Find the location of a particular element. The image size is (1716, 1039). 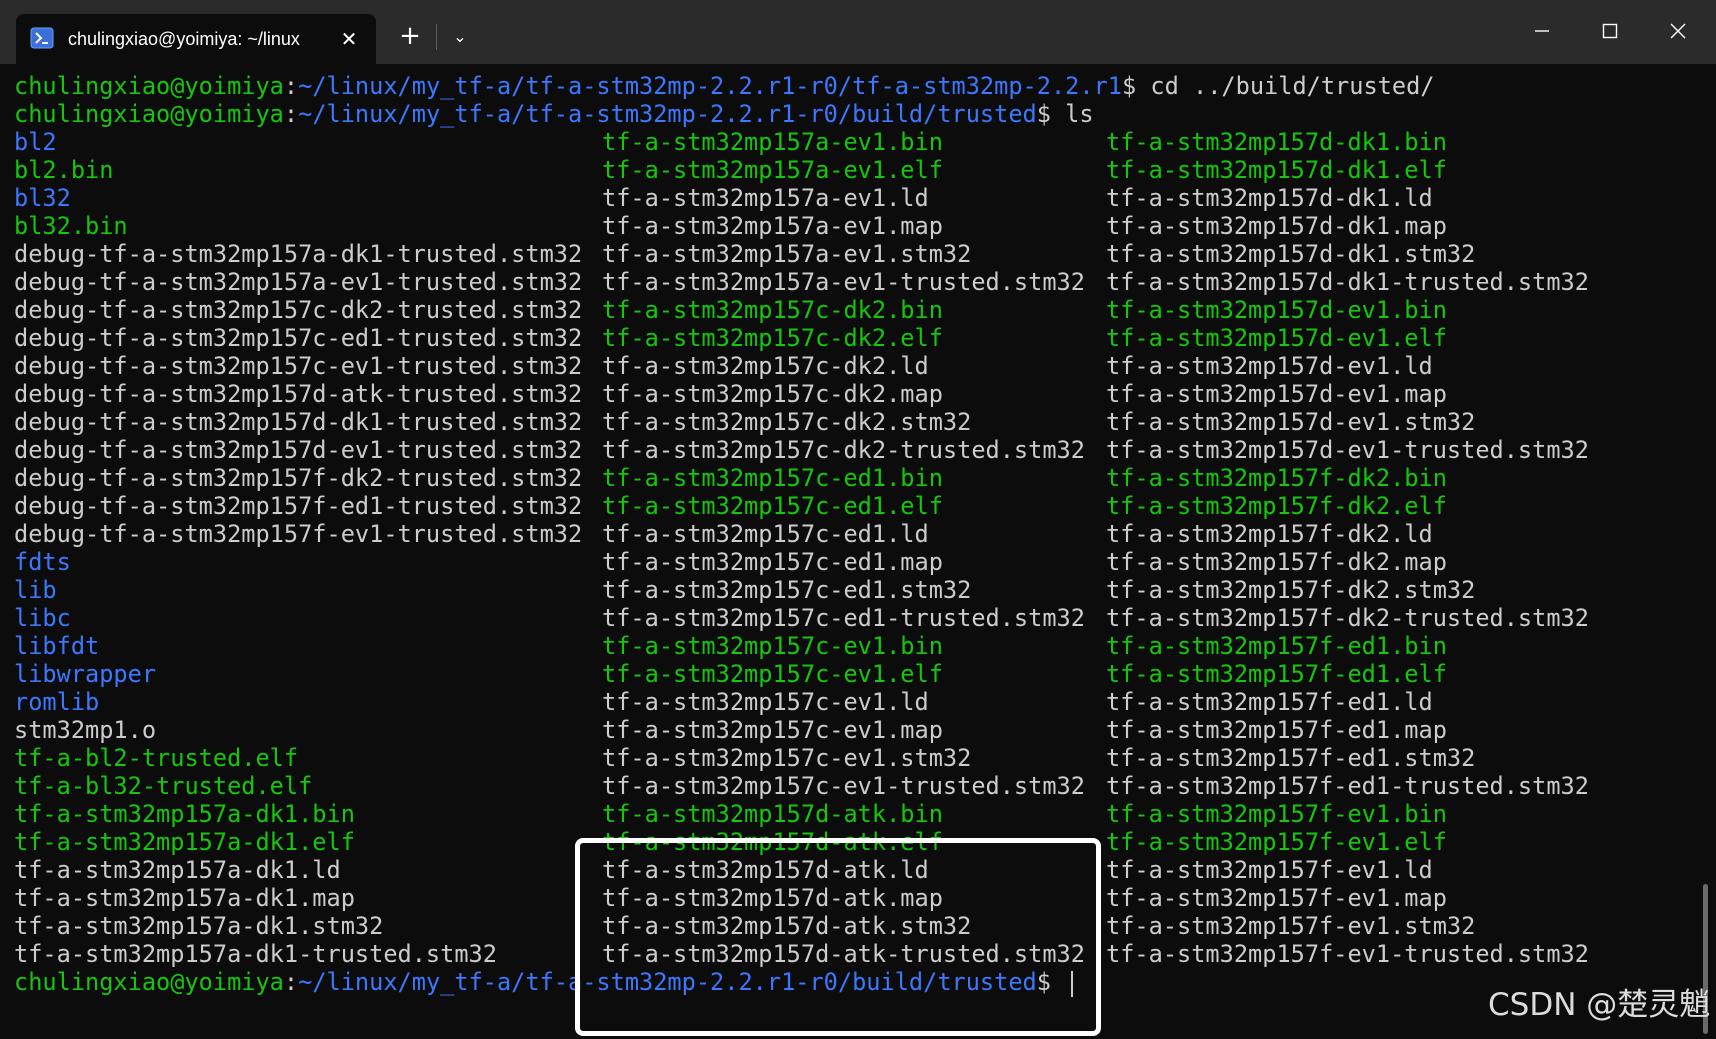

minimize-icon is located at coordinates (1542, 31).